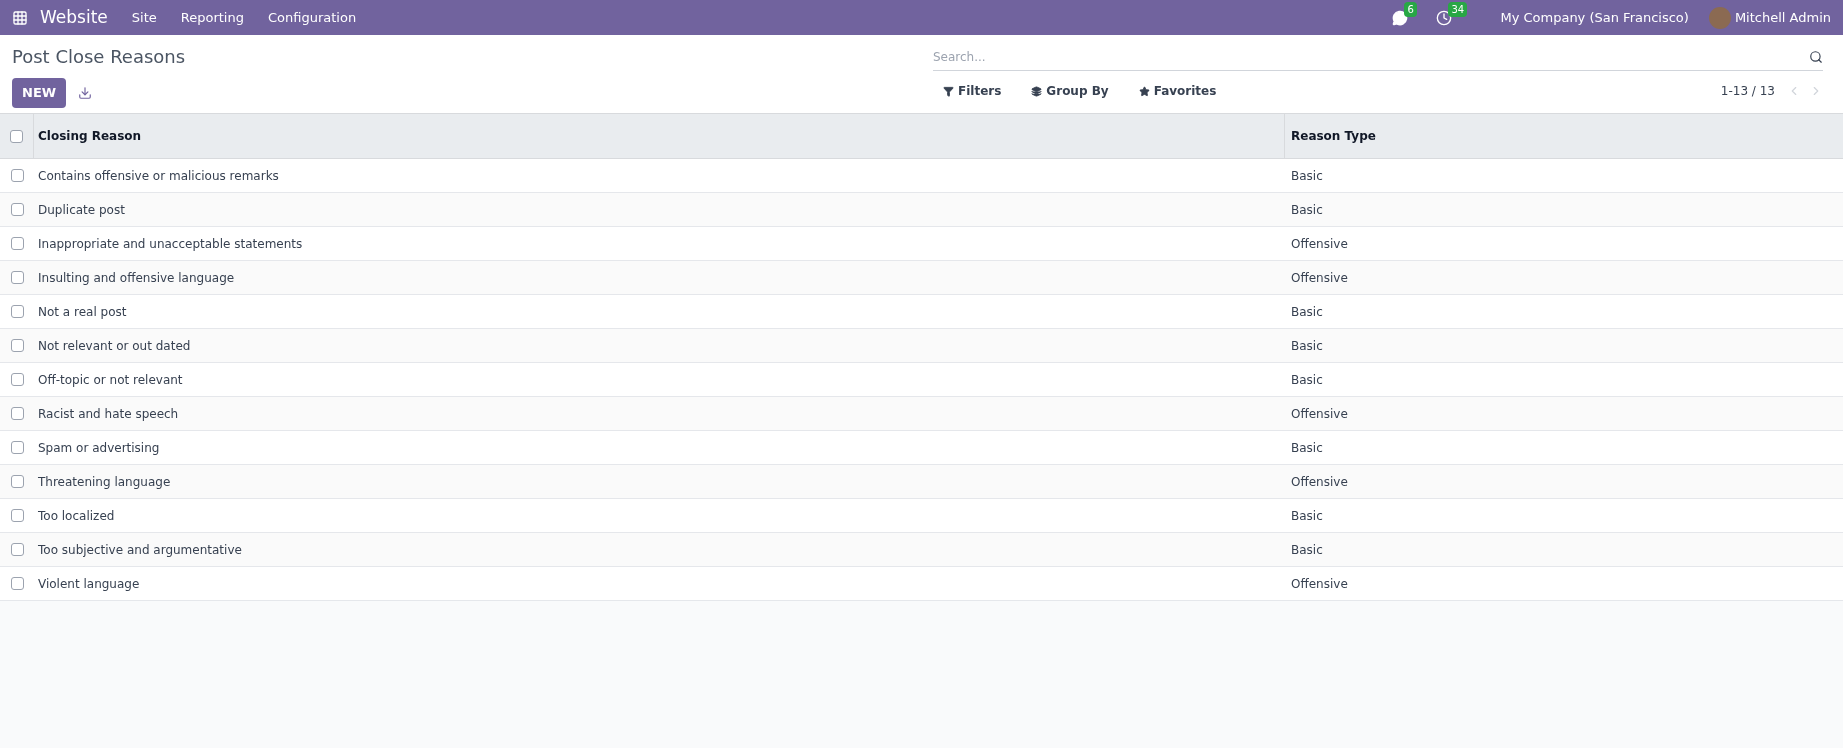 The image size is (1843, 748). I want to click on table-cell-text: Not relevant or out dated, so click(114, 346).